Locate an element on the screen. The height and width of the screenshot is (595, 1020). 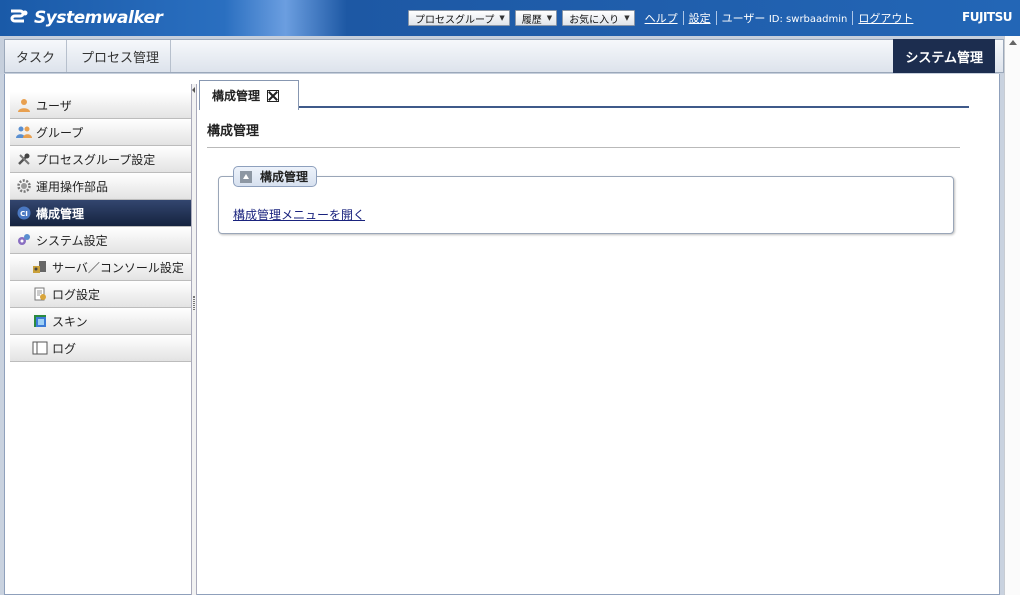
server-console-icon is located at coordinates (40, 267).